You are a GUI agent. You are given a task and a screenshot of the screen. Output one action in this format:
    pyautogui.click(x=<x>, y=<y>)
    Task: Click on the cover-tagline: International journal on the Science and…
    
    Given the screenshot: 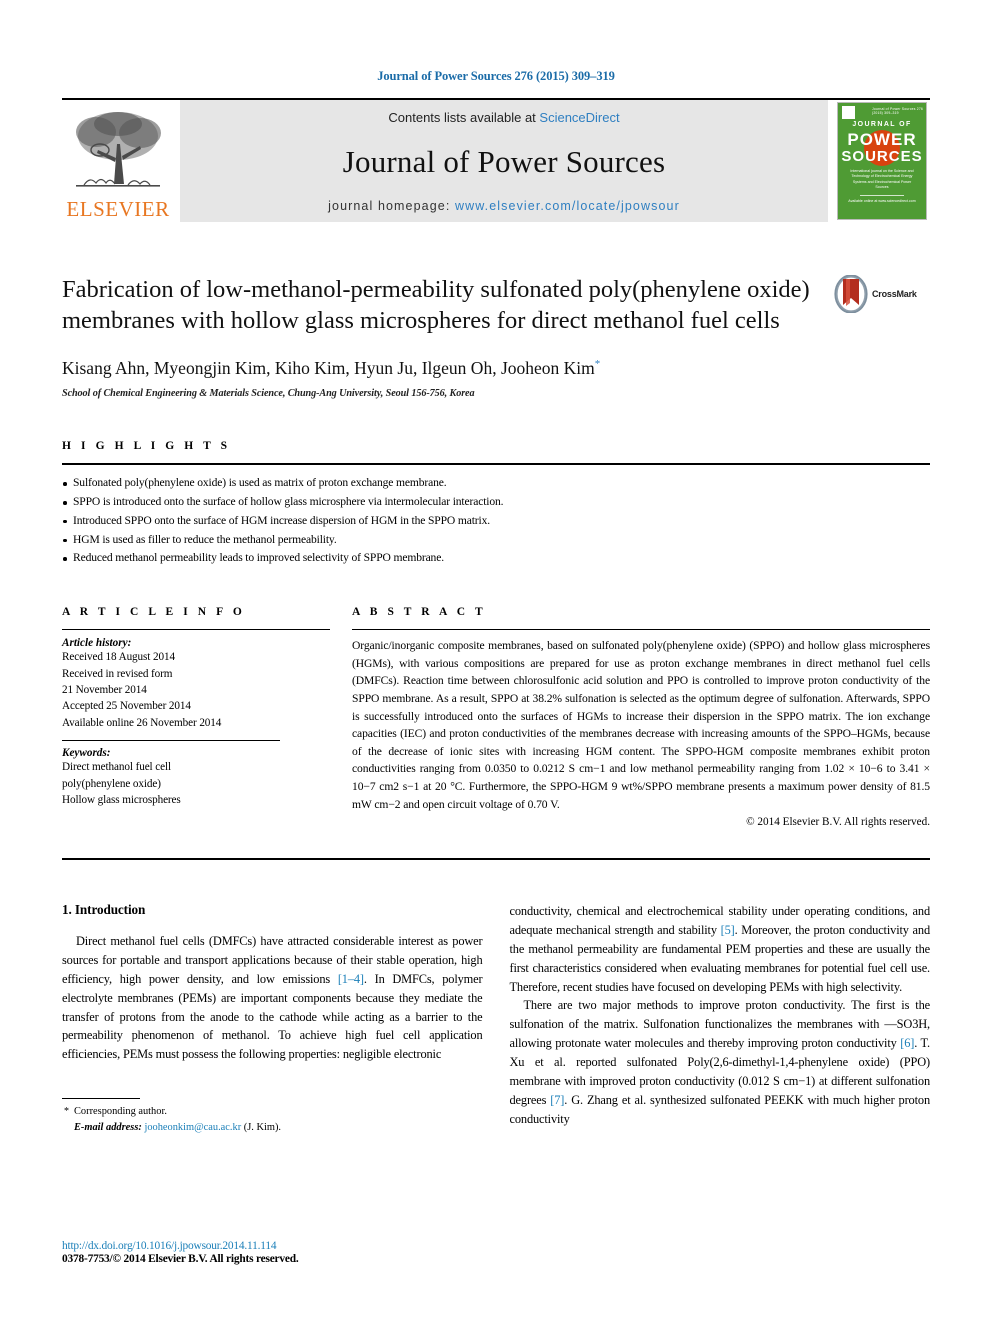 What is the action you would take?
    pyautogui.click(x=882, y=179)
    